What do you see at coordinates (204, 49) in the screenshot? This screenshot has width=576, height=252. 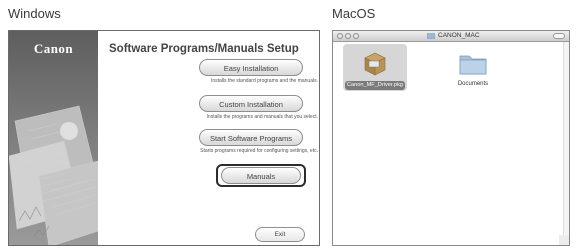 I see `installer-title: Software Programs/Manuals Setup` at bounding box center [204, 49].